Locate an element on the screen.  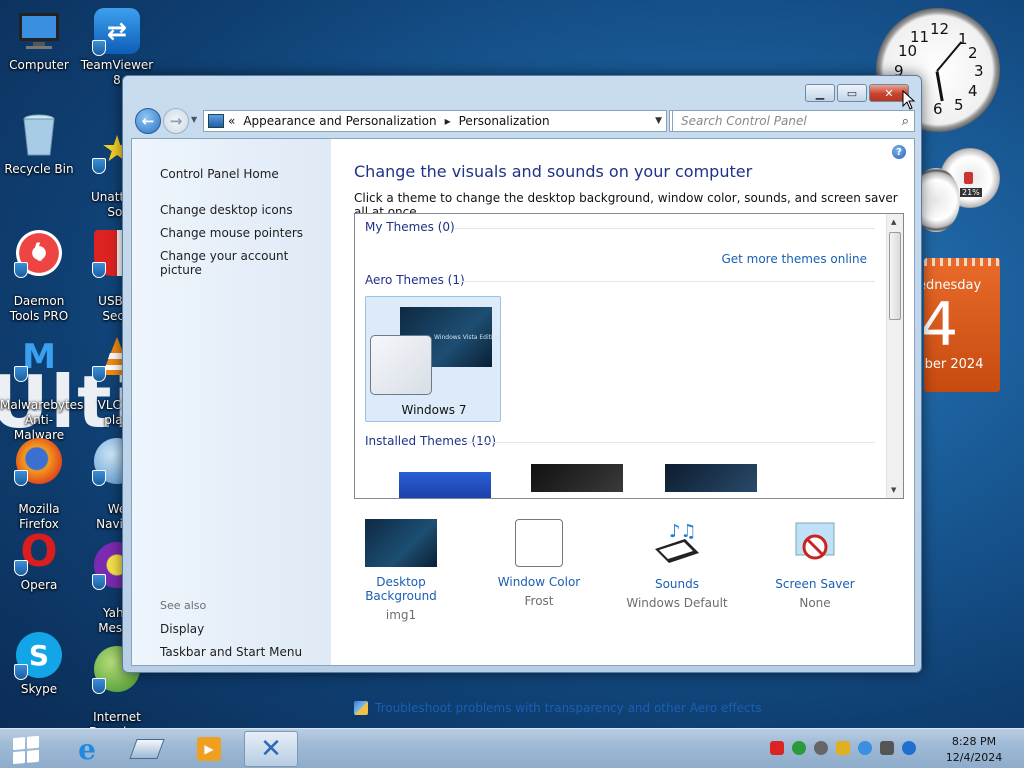
desktop-background-label: Desktop Background is located at coordinates (401, 589).